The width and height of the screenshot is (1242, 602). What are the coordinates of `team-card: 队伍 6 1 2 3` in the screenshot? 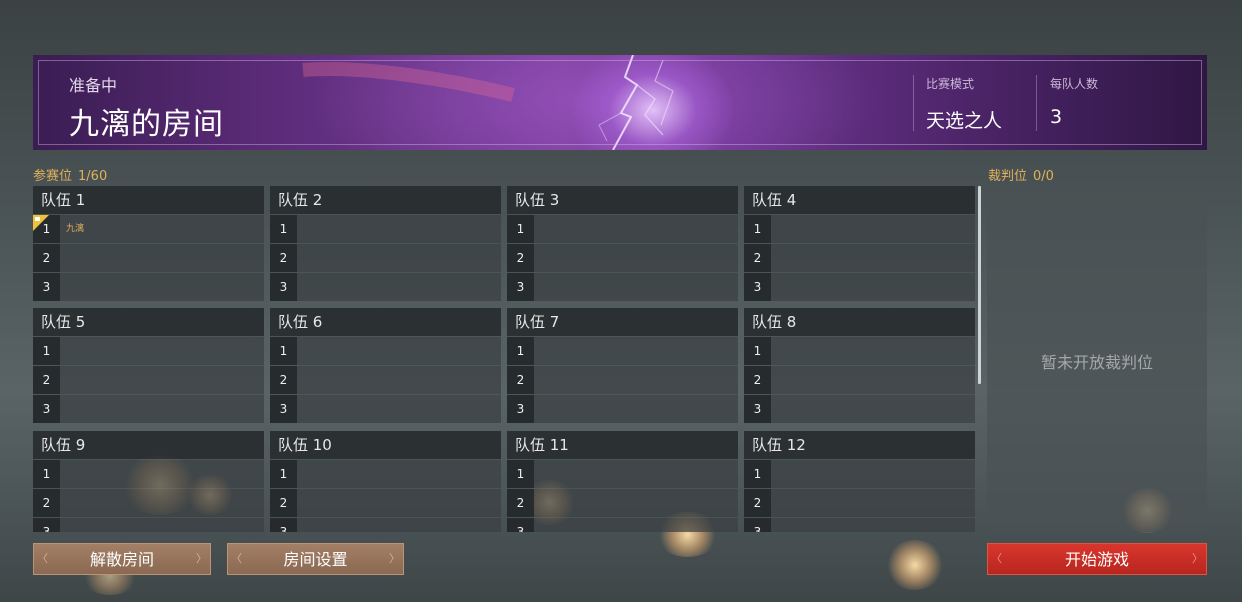 It's located at (385, 365).